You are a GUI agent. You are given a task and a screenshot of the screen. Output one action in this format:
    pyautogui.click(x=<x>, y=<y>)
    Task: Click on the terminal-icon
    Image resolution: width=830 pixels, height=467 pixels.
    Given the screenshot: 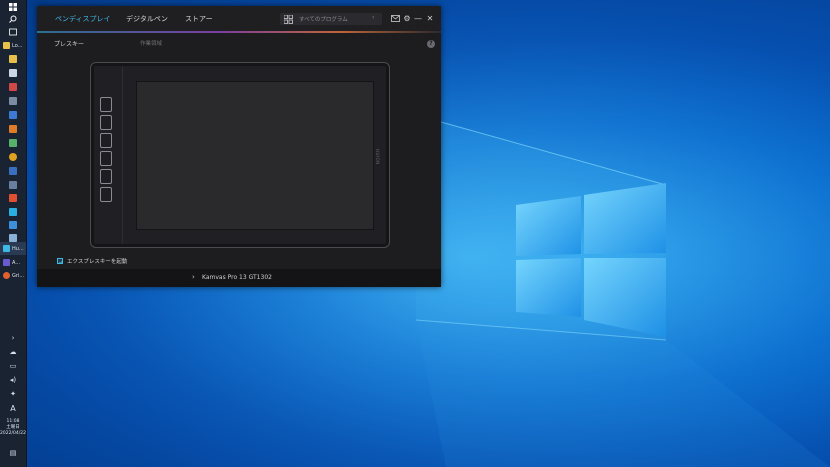 What is the action you would take?
    pyautogui.click(x=13, y=185)
    